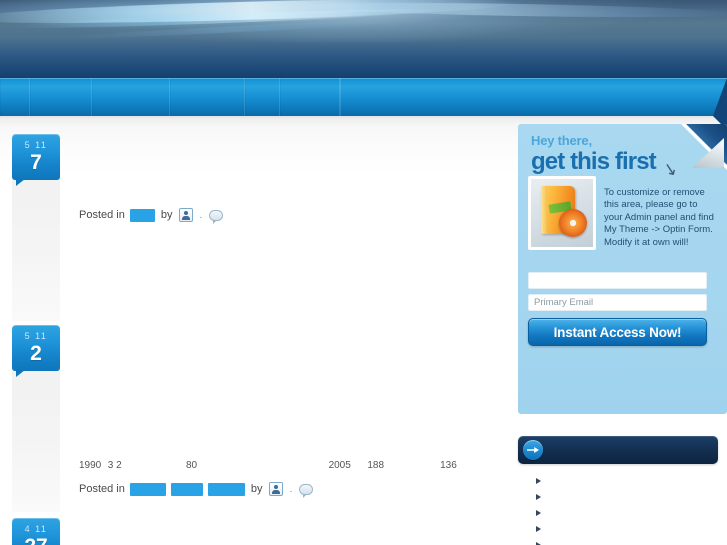 This screenshot has height=545, width=727. I want to click on header-banner, so click(363, 39).